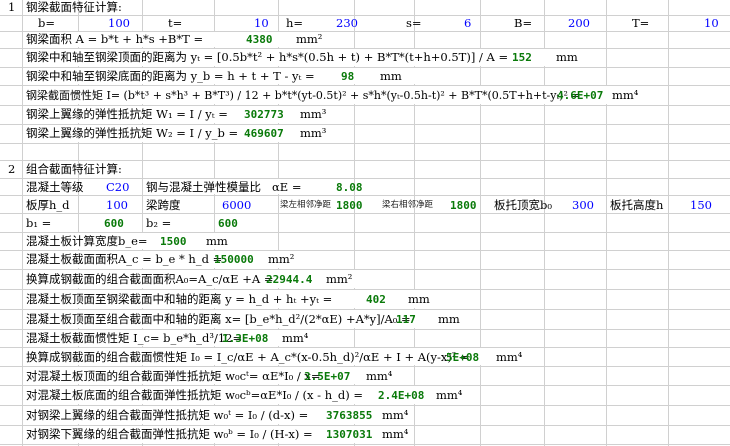 This screenshot has height=446, width=730. What do you see at coordinates (264, 114) in the screenshot?
I see `result-value: 302773` at bounding box center [264, 114].